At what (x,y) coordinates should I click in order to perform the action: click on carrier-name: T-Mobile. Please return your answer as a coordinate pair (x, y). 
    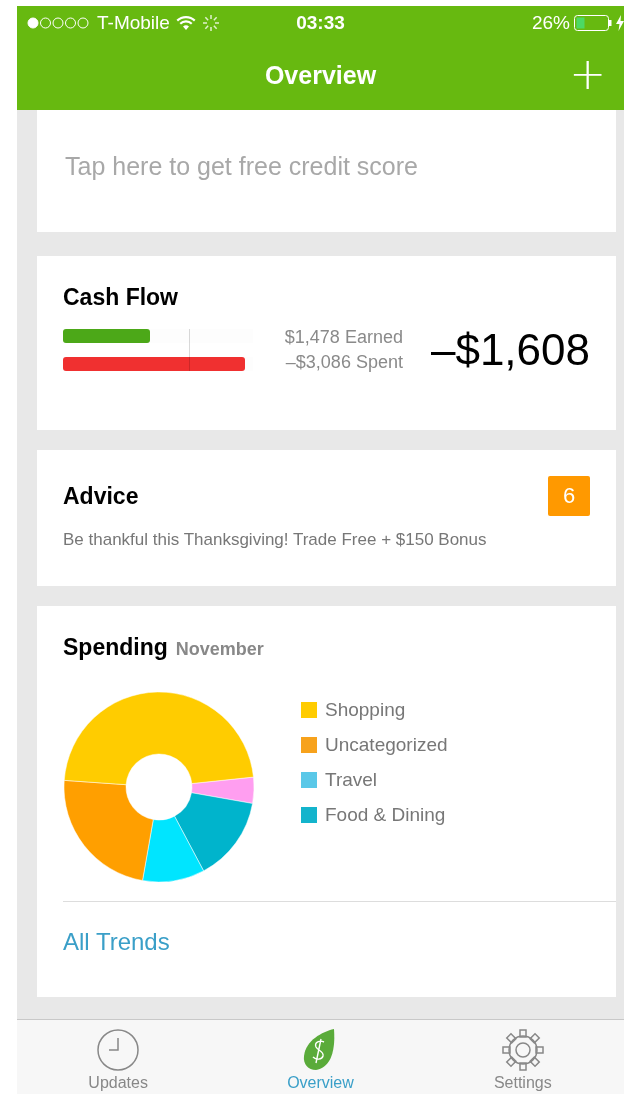
    Looking at the image, I should click on (133, 23).